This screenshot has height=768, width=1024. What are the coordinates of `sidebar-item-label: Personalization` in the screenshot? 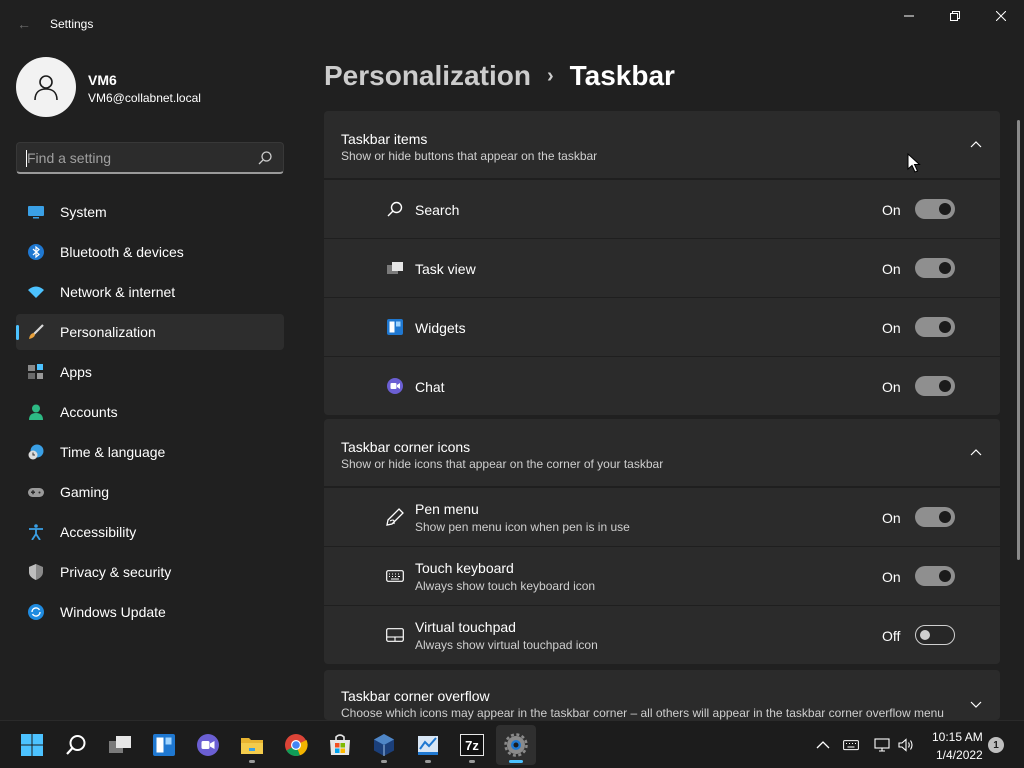 It's located at (108, 332).